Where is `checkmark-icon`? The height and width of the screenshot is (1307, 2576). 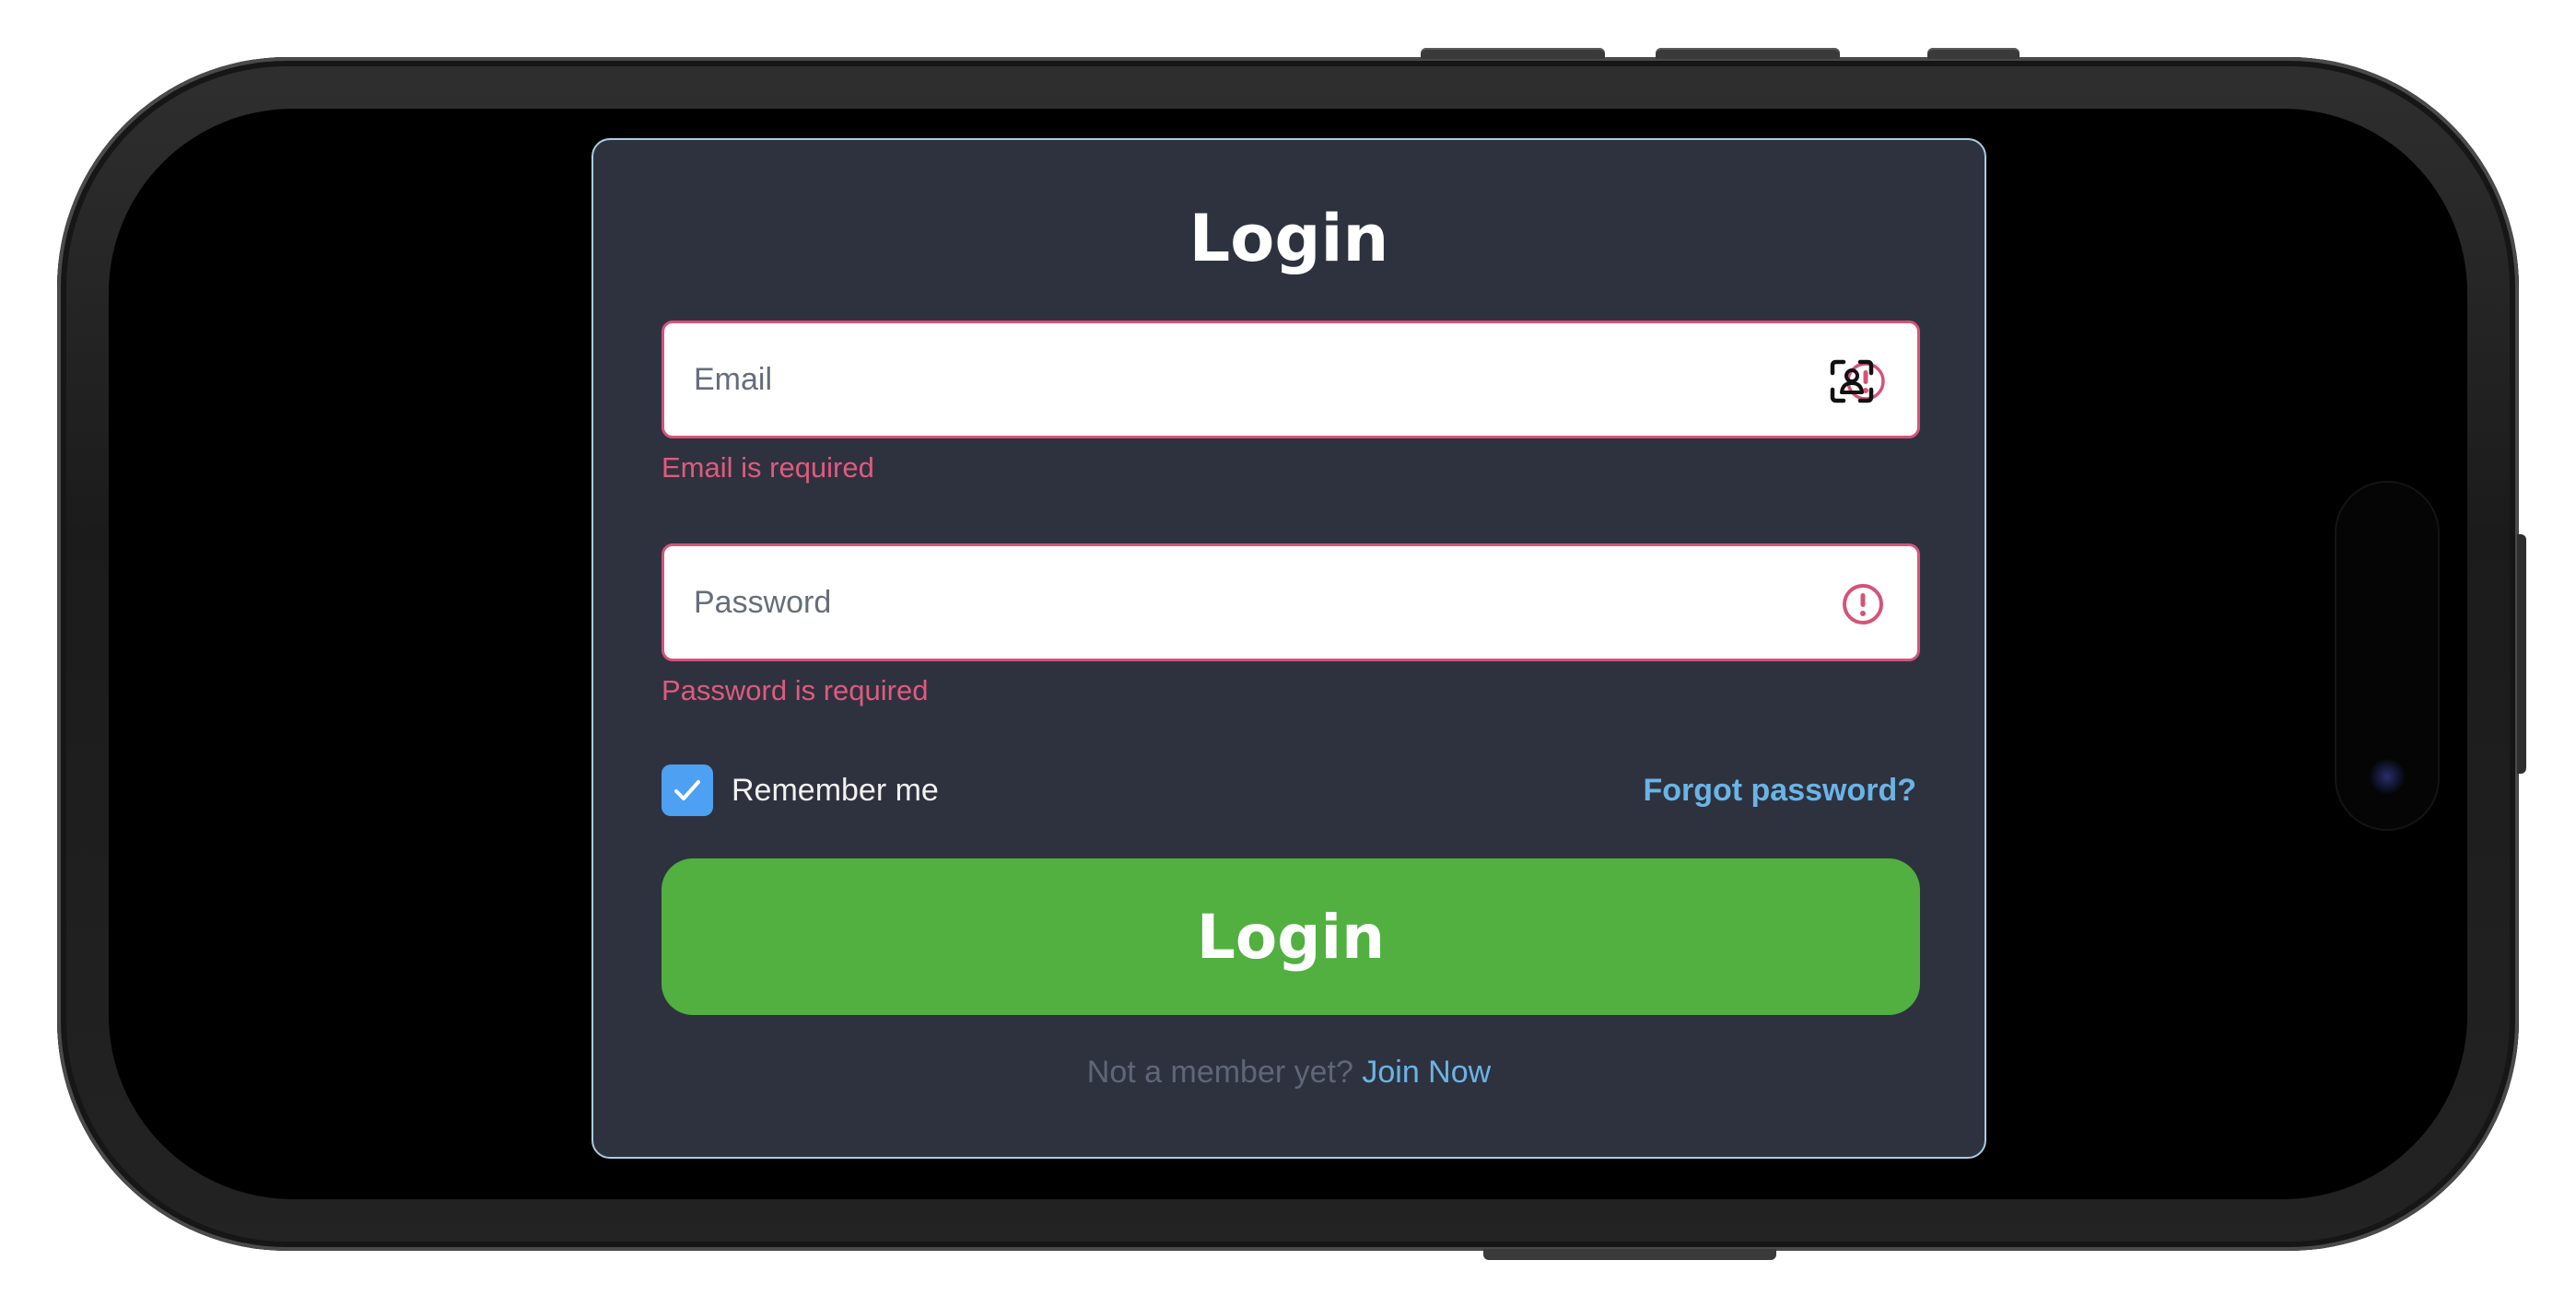
checkmark-icon is located at coordinates (687, 790).